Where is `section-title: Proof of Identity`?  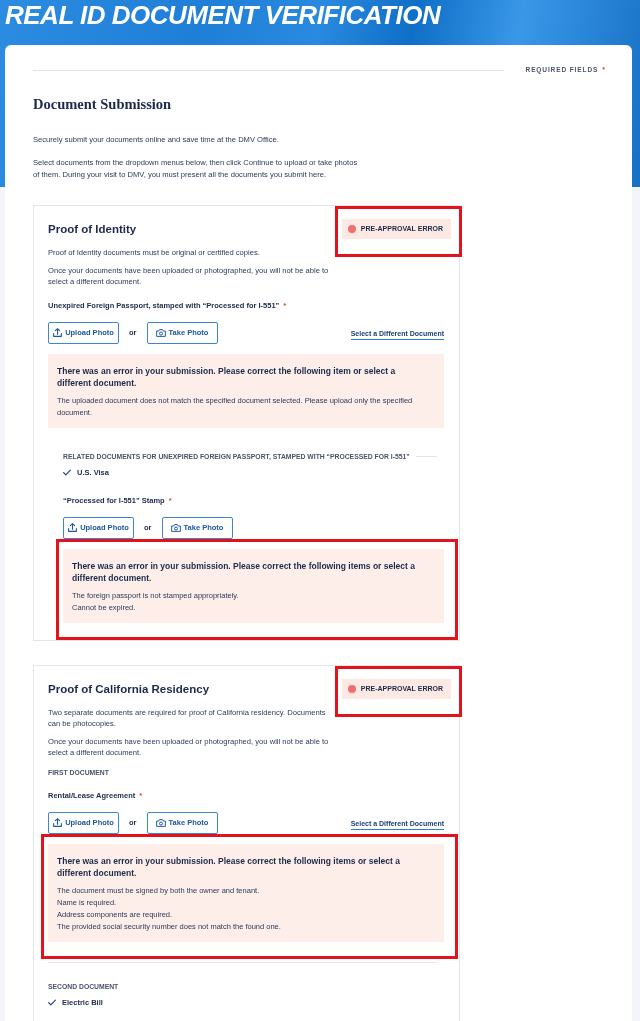 section-title: Proof of Identity is located at coordinates (92, 229).